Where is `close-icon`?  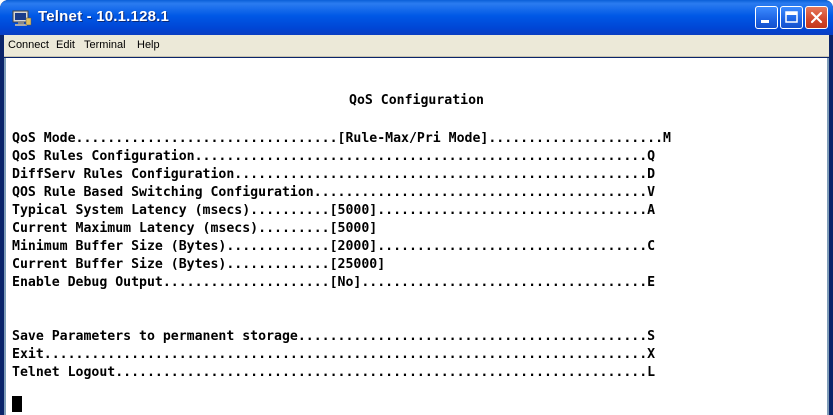 close-icon is located at coordinates (816, 17).